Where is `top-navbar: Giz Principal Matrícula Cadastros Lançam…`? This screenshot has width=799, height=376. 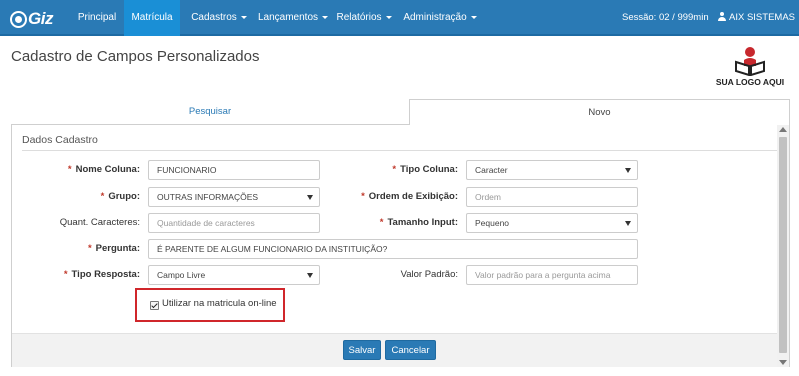 top-navbar: Giz Principal Matrícula Cadastros Lançam… is located at coordinates (399, 27).